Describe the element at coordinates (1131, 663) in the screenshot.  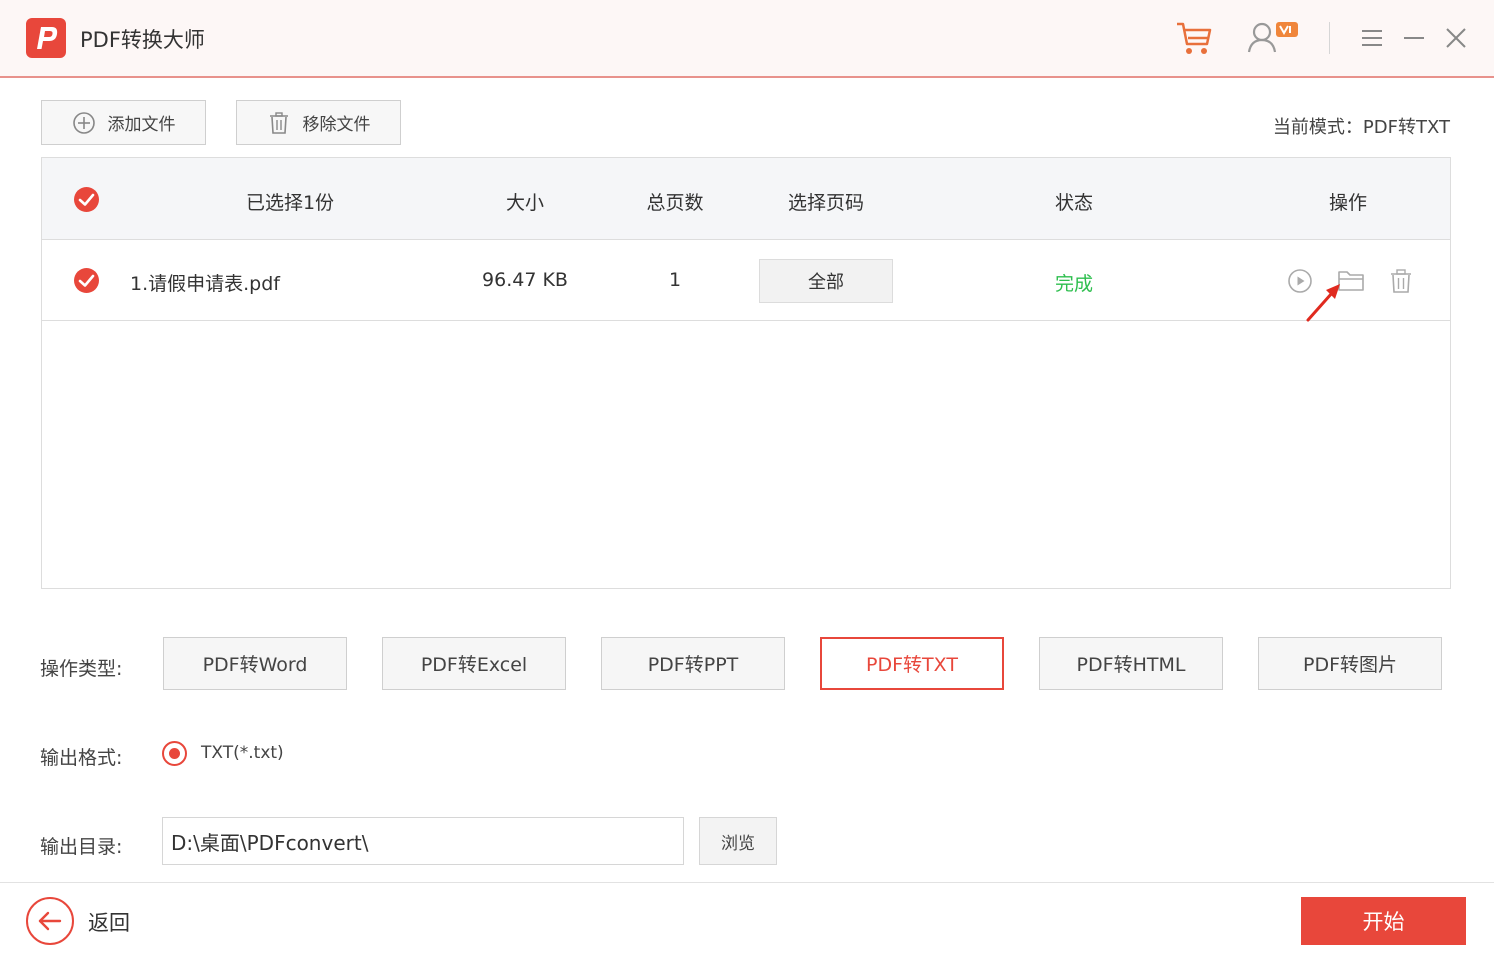
I see `type-pdf-html-button: PDF转HTML` at that location.